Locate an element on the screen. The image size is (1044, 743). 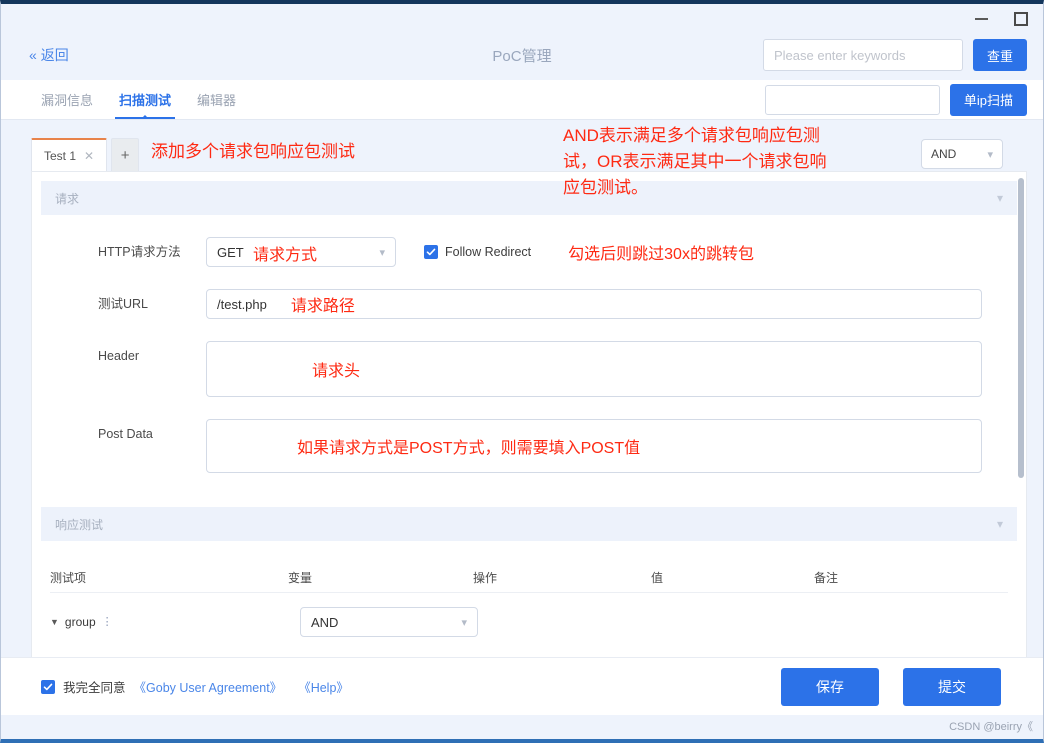
url-row: 测试URL /test.php 请求路径 is located at coordinates (529, 304).